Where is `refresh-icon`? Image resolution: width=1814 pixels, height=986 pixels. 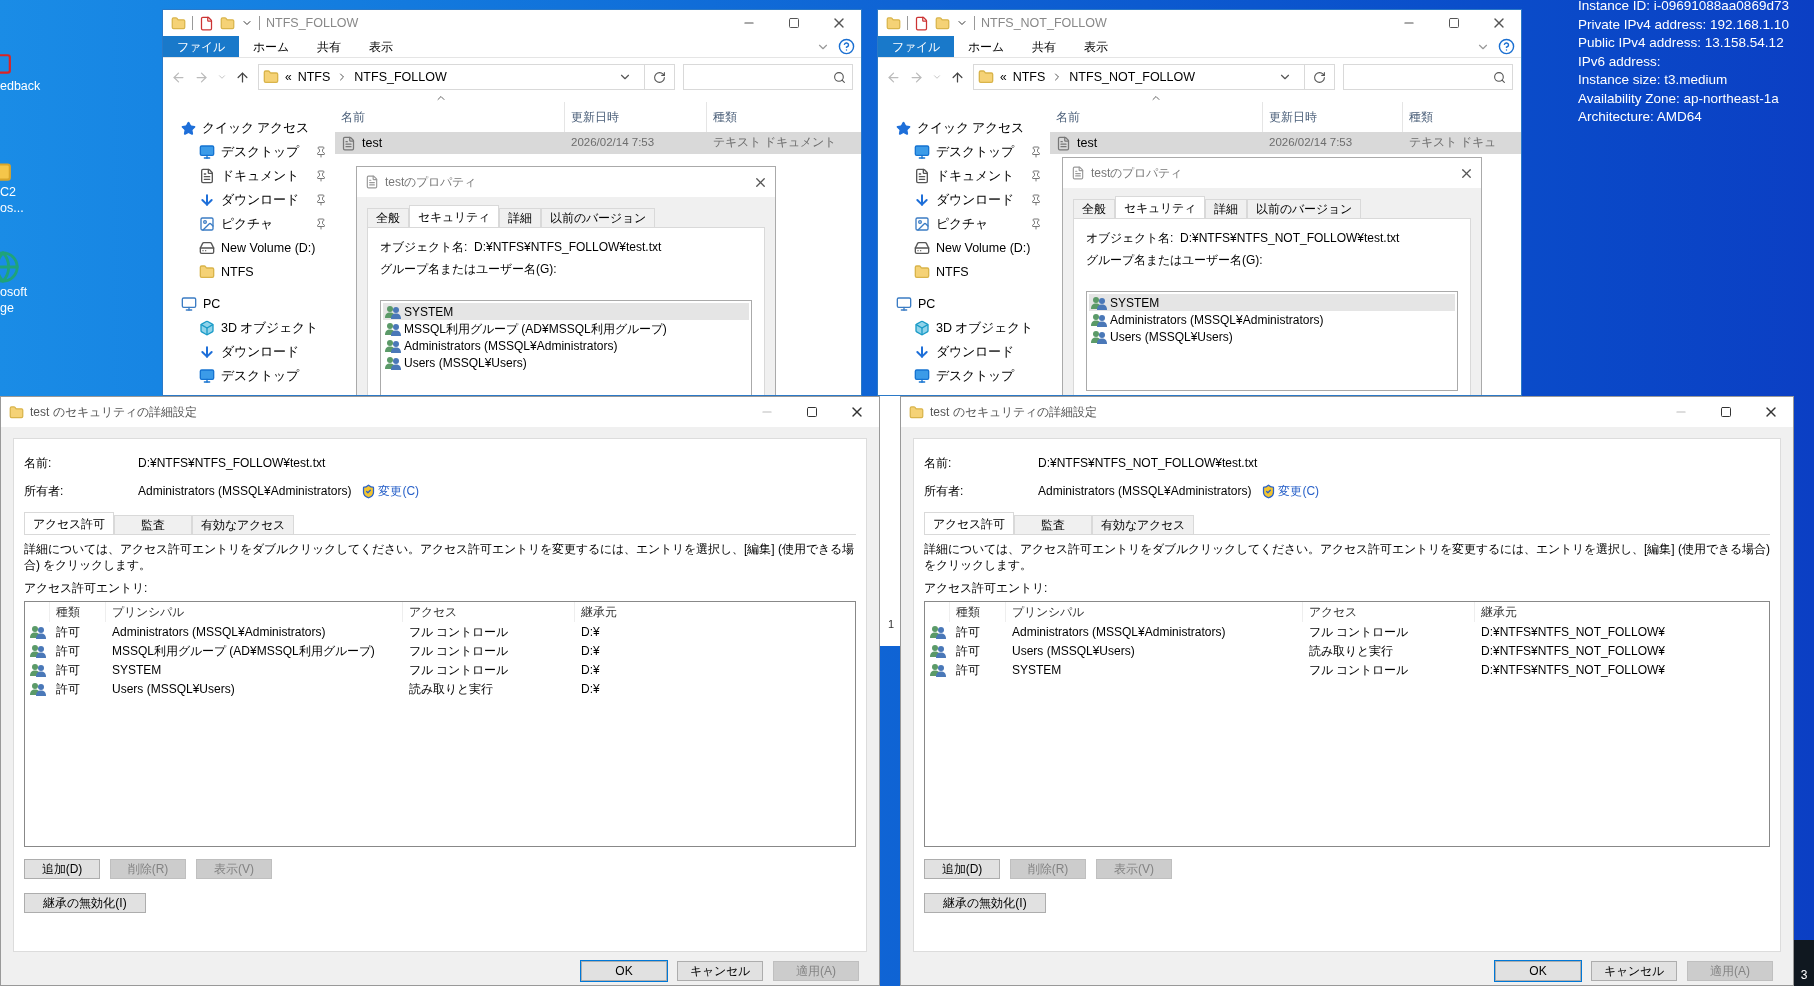 refresh-icon is located at coordinates (659, 77).